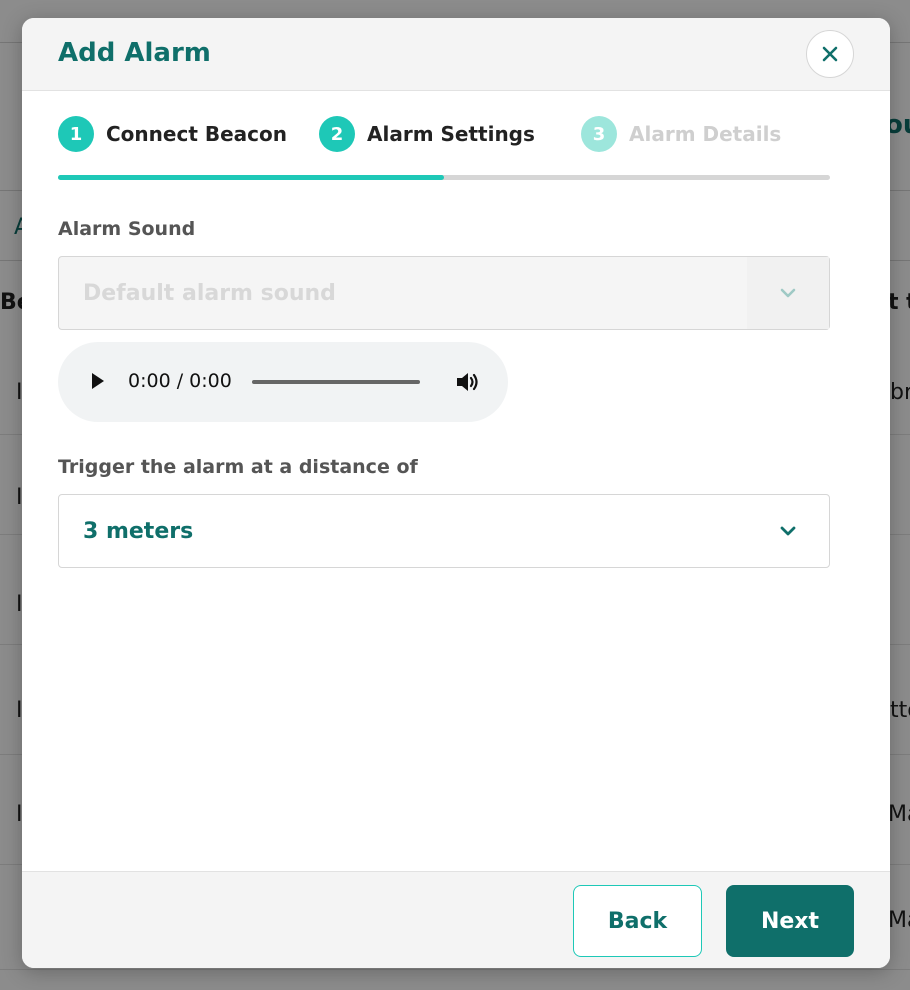  I want to click on alarm-sound-select: Default alarm sound, so click(444, 293).